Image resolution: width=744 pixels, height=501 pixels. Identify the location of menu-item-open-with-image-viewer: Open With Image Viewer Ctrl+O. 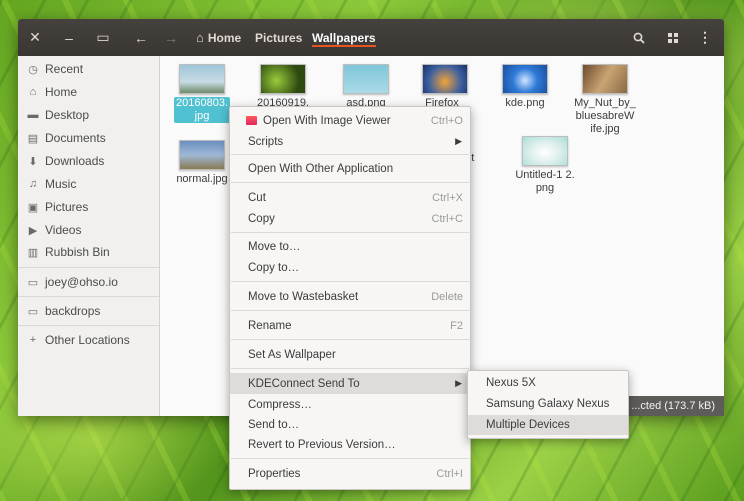
(350, 120).